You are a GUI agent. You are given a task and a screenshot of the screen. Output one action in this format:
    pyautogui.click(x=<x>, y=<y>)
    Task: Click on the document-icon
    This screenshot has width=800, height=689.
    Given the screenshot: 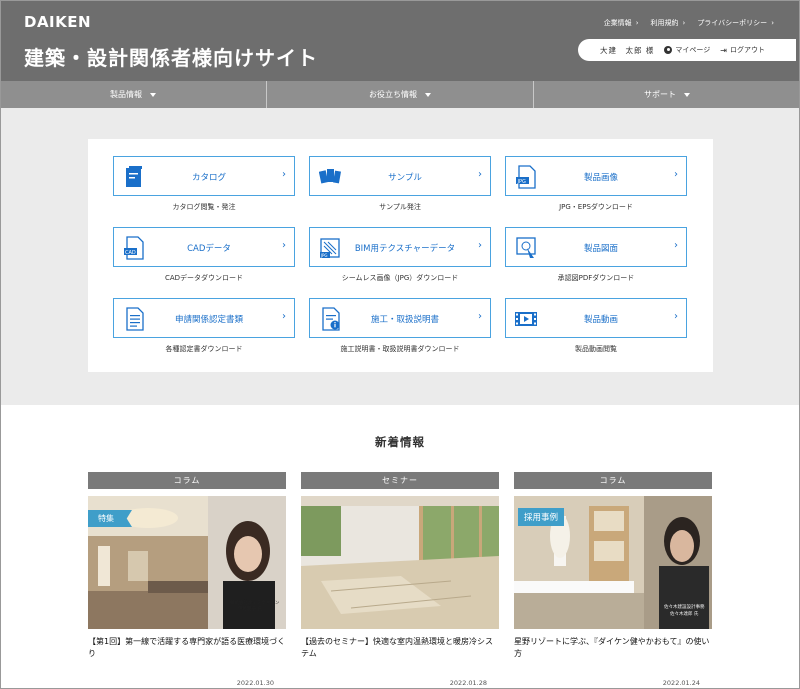 What is the action you would take?
    pyautogui.click(x=135, y=319)
    